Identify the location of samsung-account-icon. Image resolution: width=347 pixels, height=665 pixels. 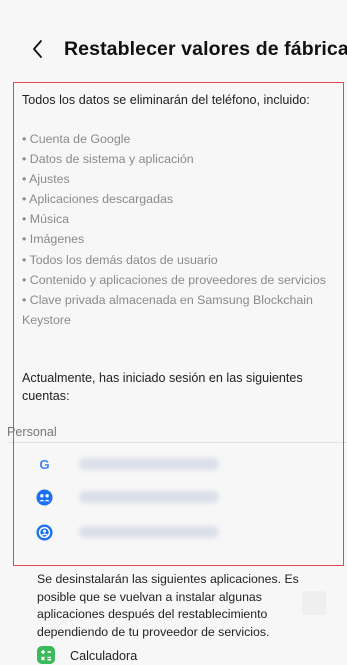
(44, 532).